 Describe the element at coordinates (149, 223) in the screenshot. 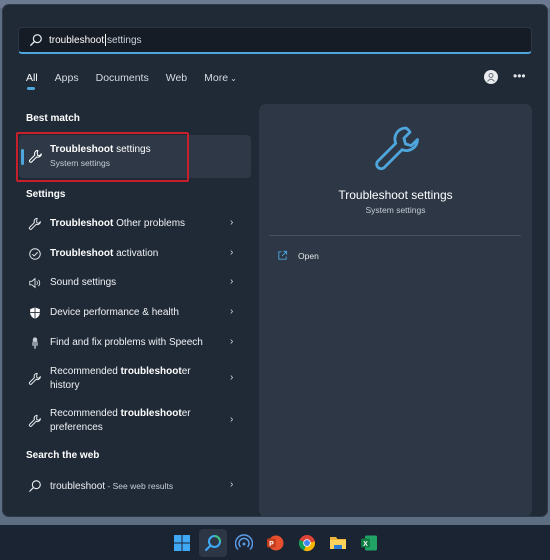

I see `result-label-rest: Other problems` at that location.